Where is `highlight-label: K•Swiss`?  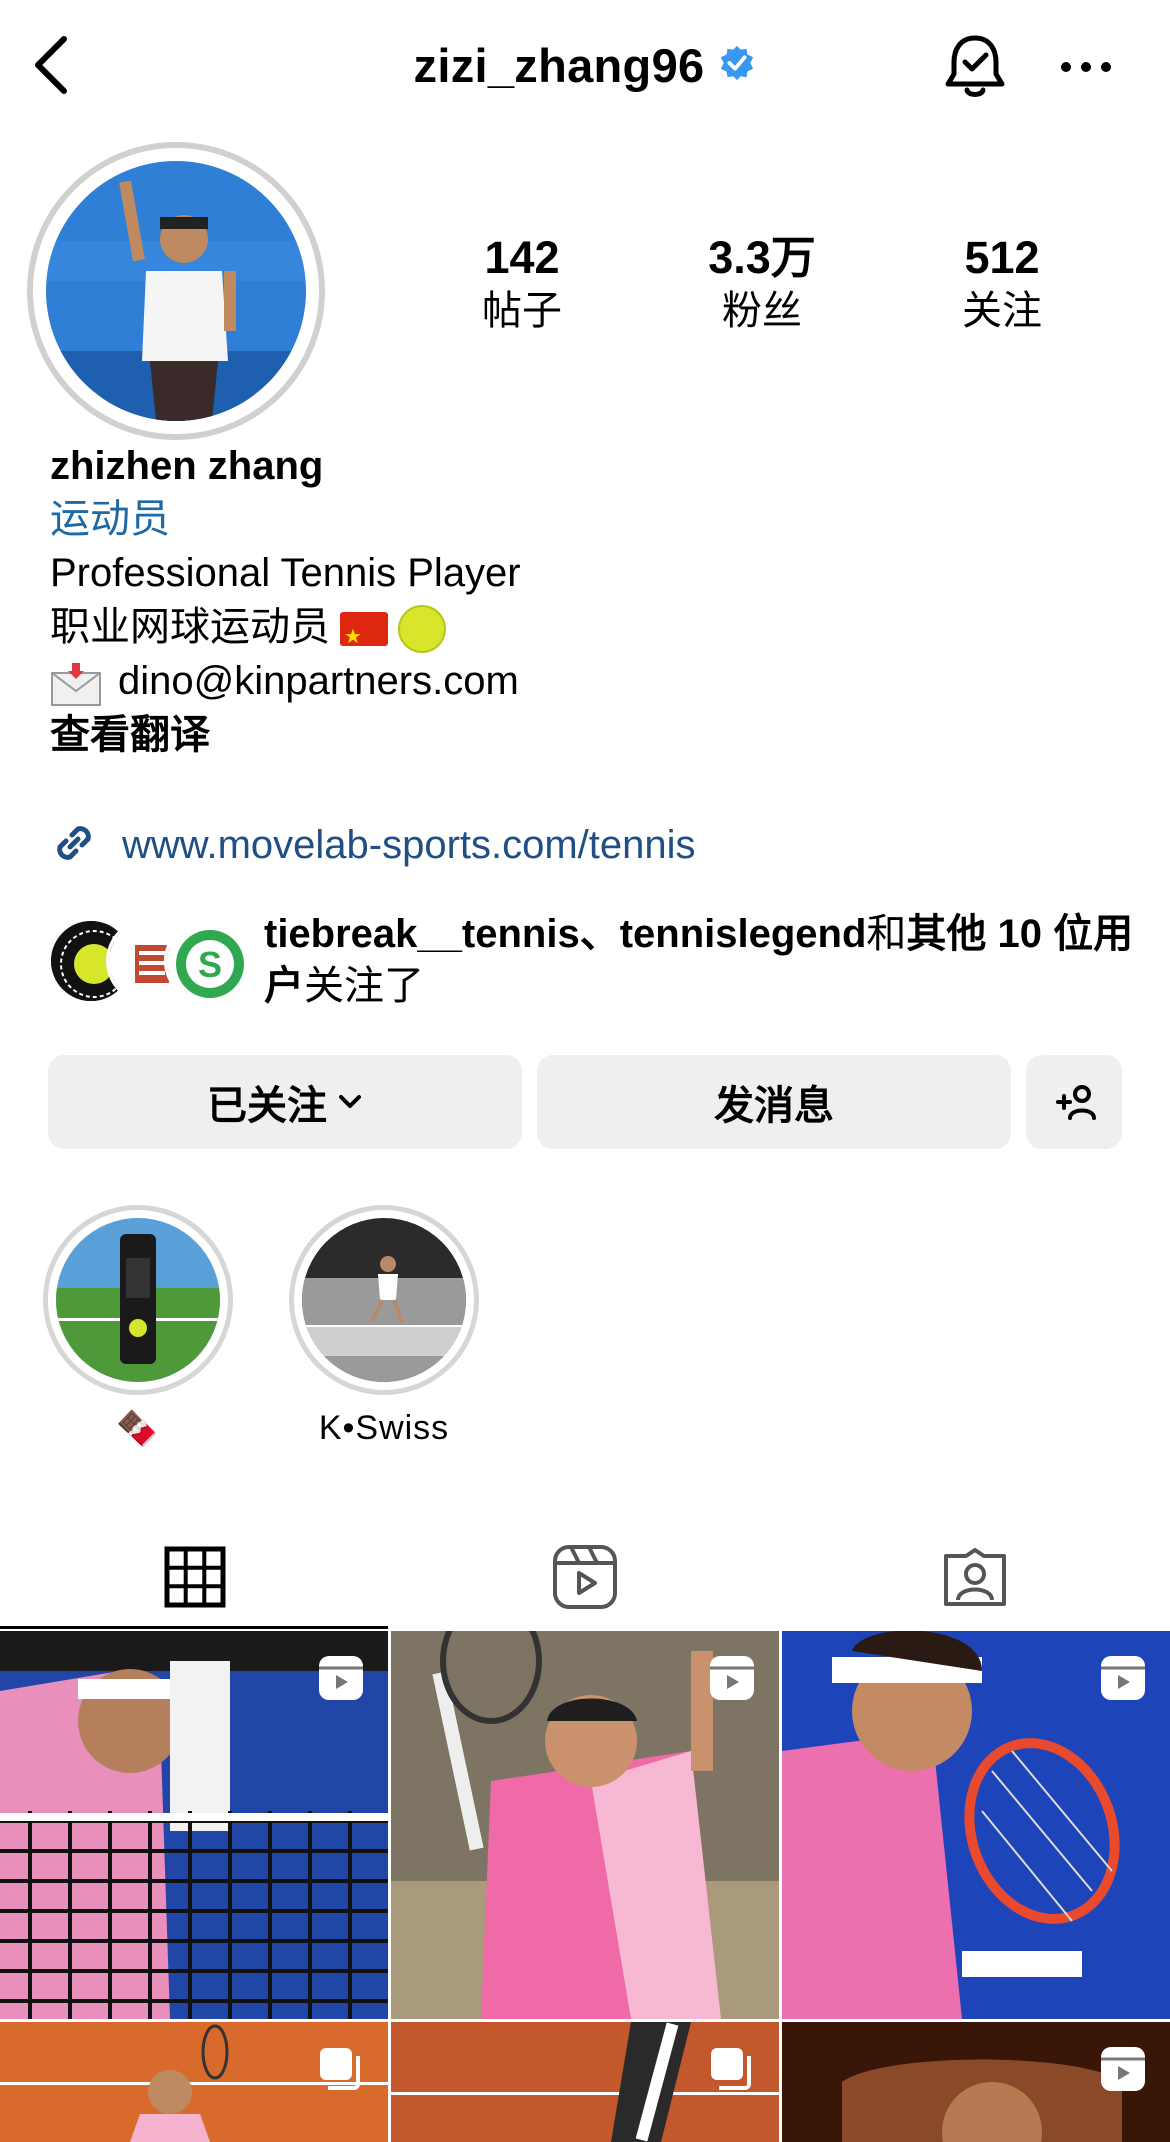
highlight-label: K•Swiss is located at coordinates (384, 1428).